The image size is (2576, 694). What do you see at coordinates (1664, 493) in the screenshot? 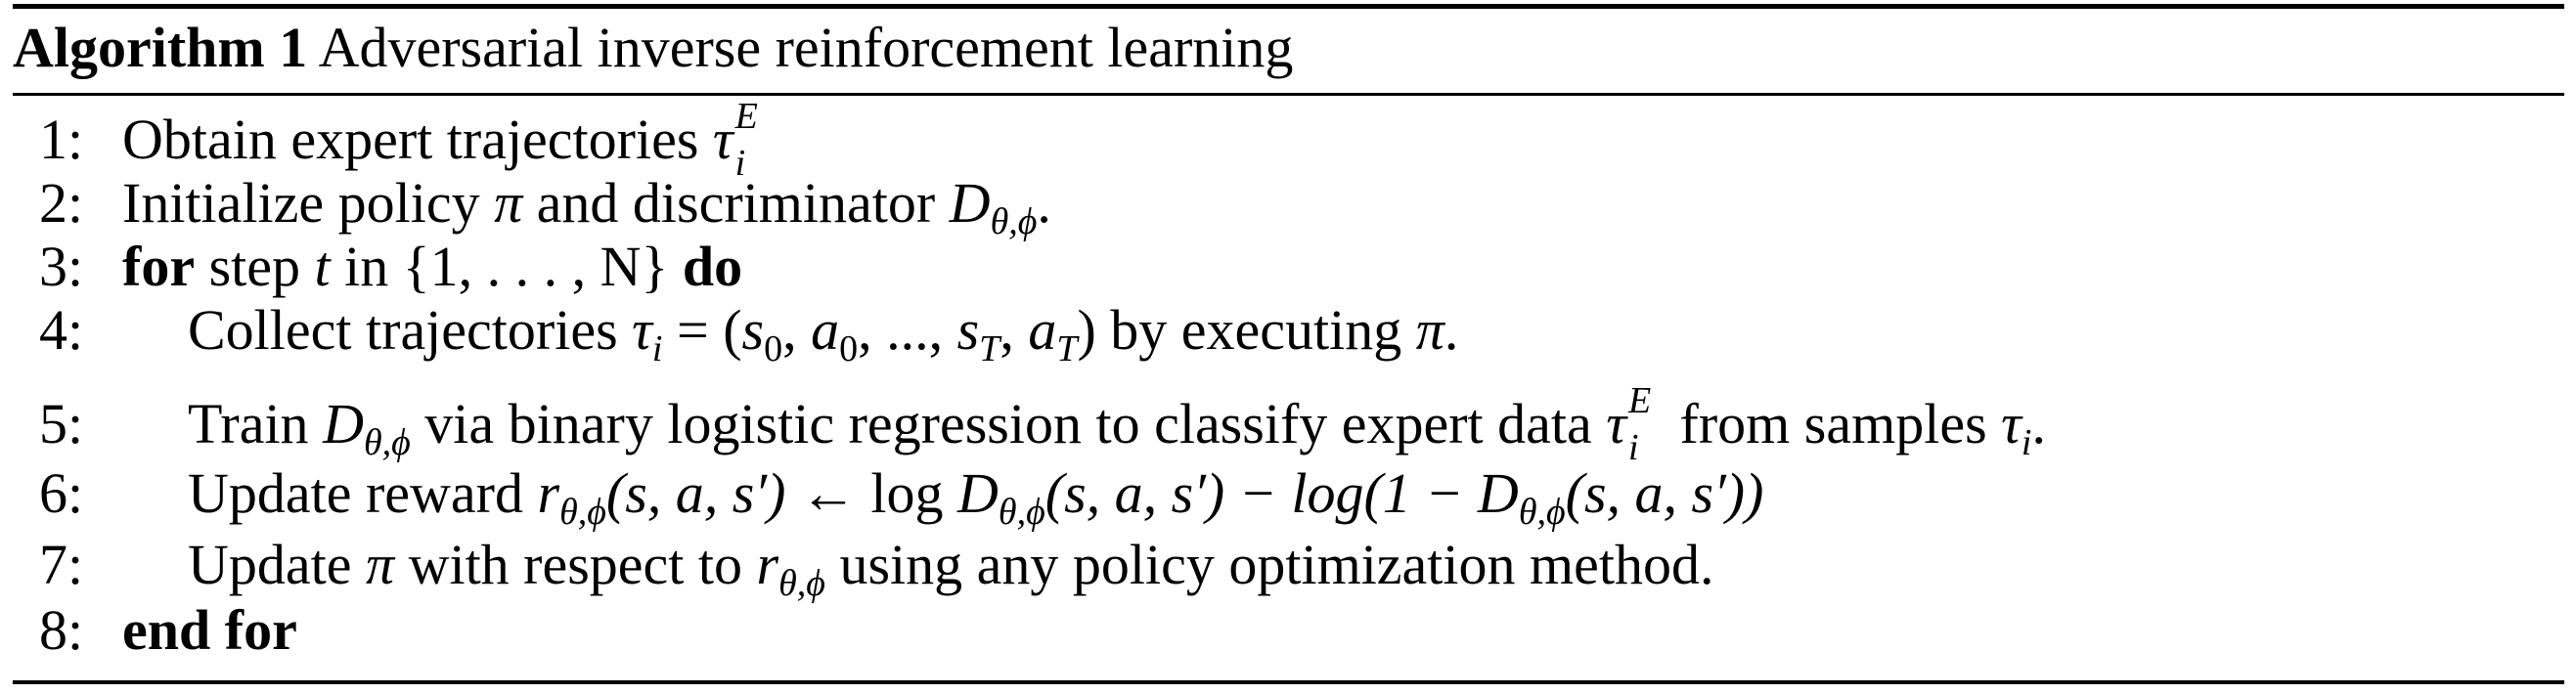
I see `math-args: (s, a, s′))` at bounding box center [1664, 493].